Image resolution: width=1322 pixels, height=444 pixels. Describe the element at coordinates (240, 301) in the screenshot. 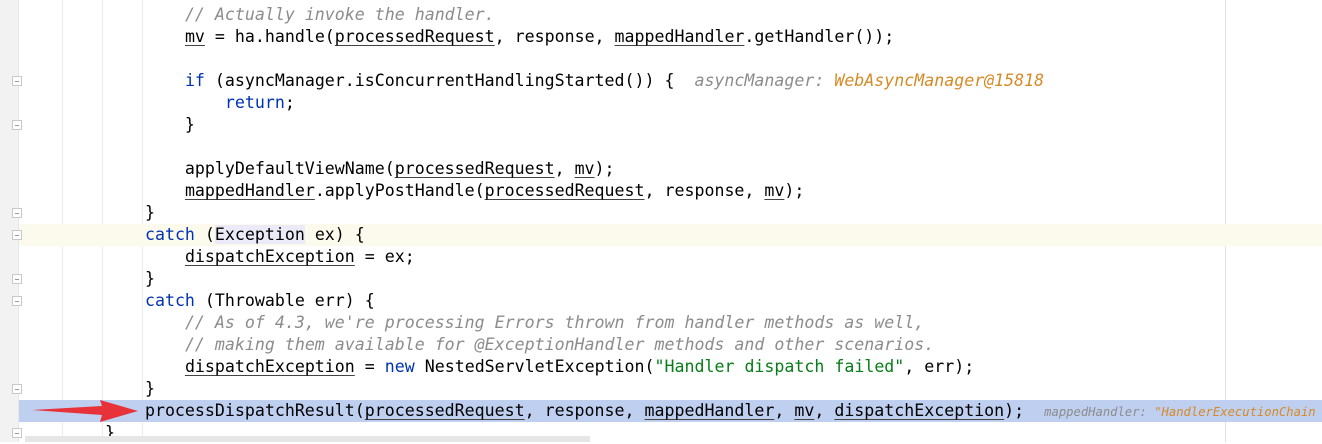

I see `code-text: catch (Throwable err) {` at that location.